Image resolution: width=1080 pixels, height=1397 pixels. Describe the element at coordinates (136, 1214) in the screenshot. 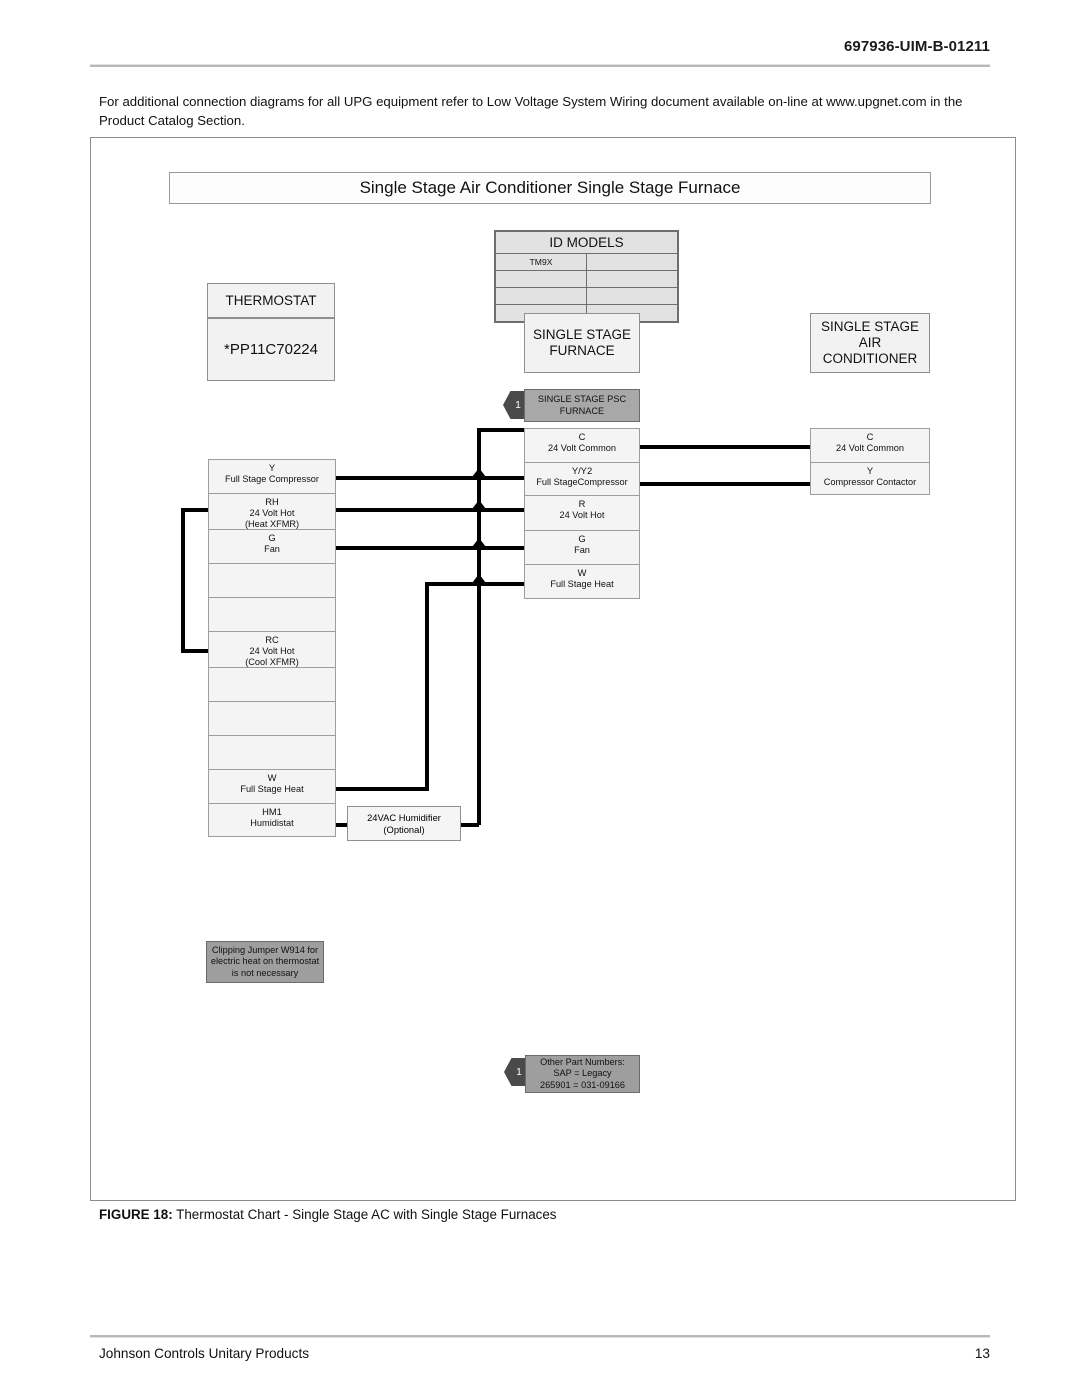

I see `figure-caption-label: FIGURE 18:` at that location.